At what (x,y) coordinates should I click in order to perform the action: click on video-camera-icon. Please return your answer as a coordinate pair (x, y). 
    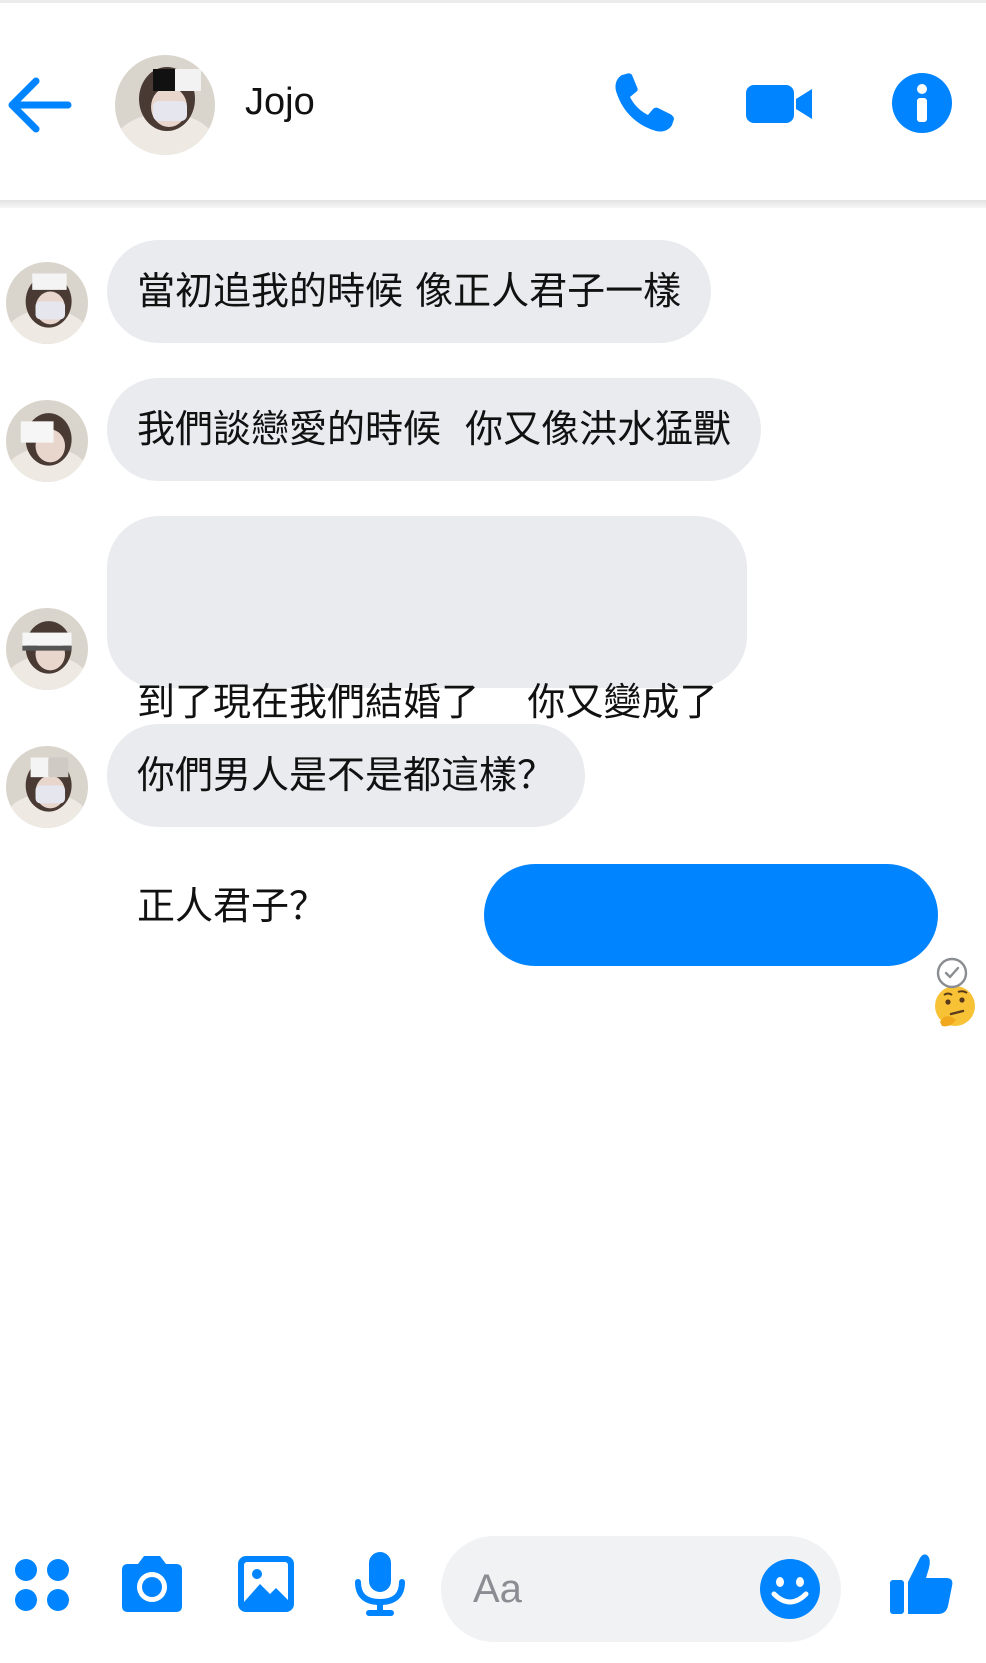
    Looking at the image, I should click on (780, 103).